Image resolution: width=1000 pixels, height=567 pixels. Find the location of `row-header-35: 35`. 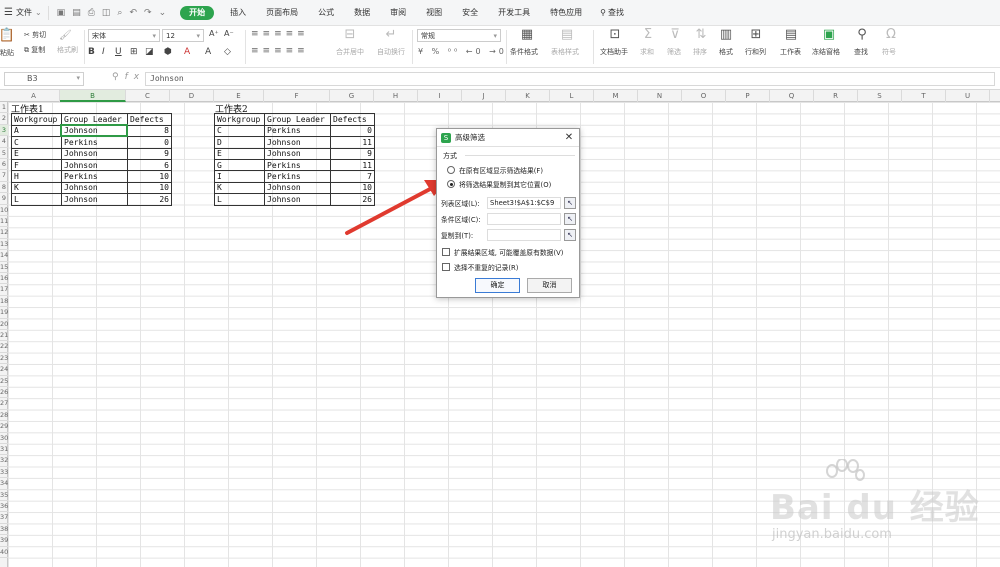

row-header-35: 35 is located at coordinates (4, 495).